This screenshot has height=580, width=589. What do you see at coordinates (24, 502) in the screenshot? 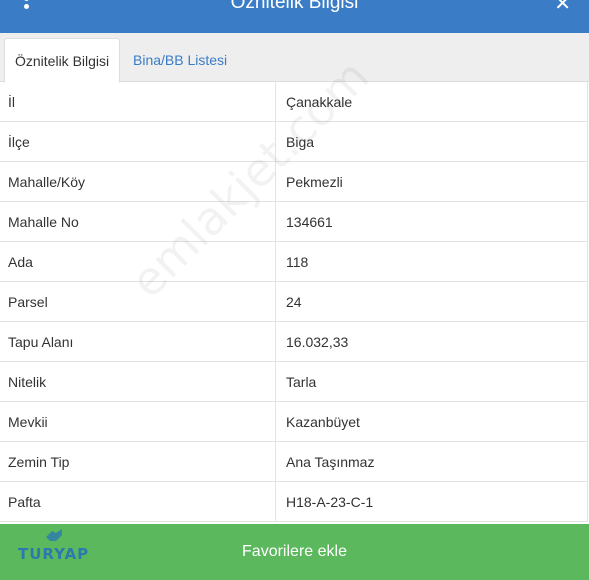
I see `row-key: Pafta` at bounding box center [24, 502].